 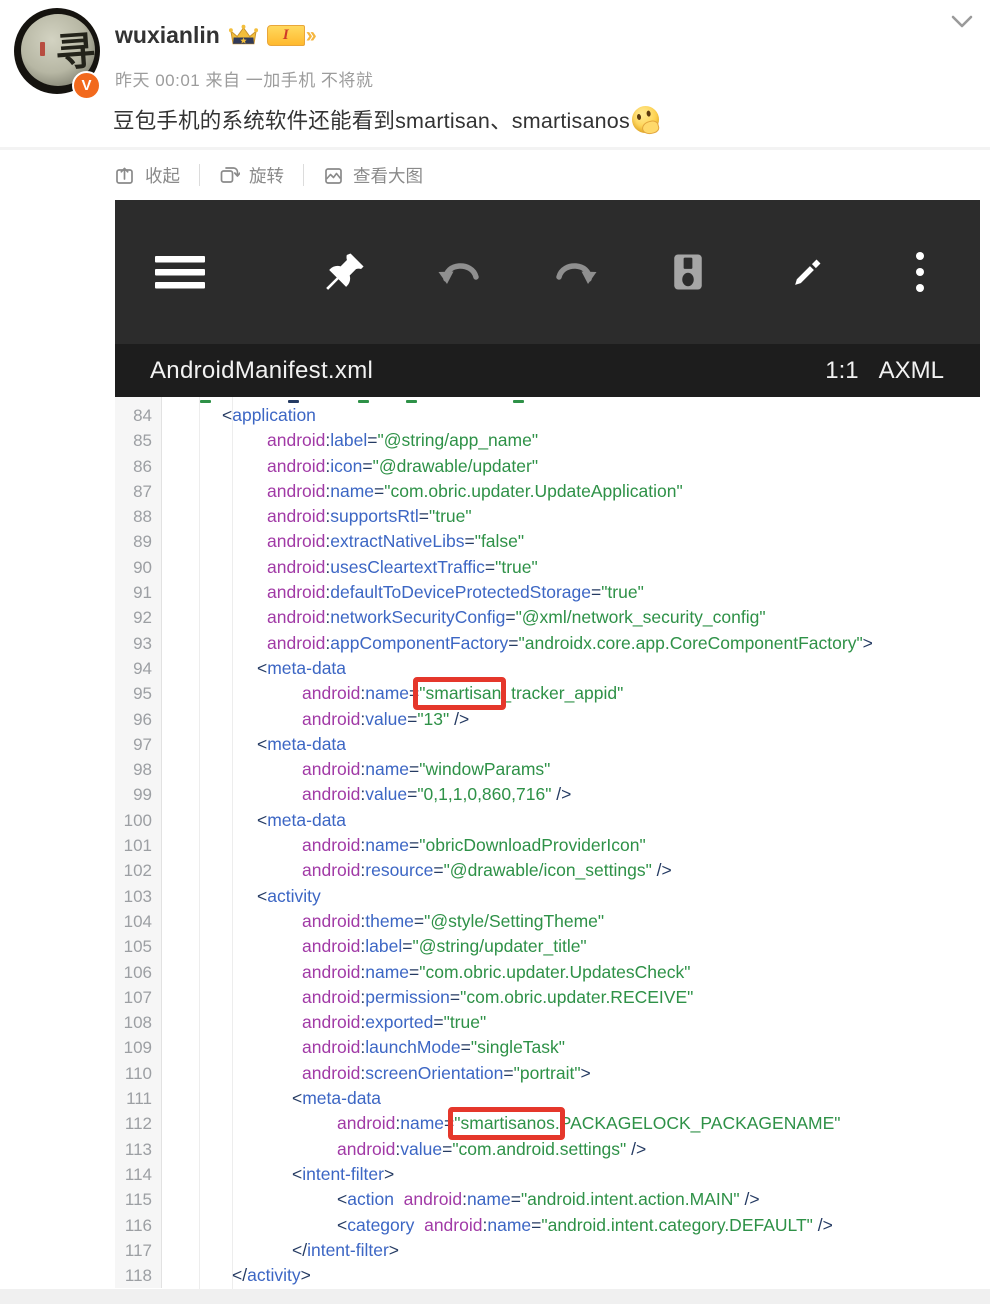 I want to click on red-highlight-box: "smartisanos., so click(x=507, y=1123).